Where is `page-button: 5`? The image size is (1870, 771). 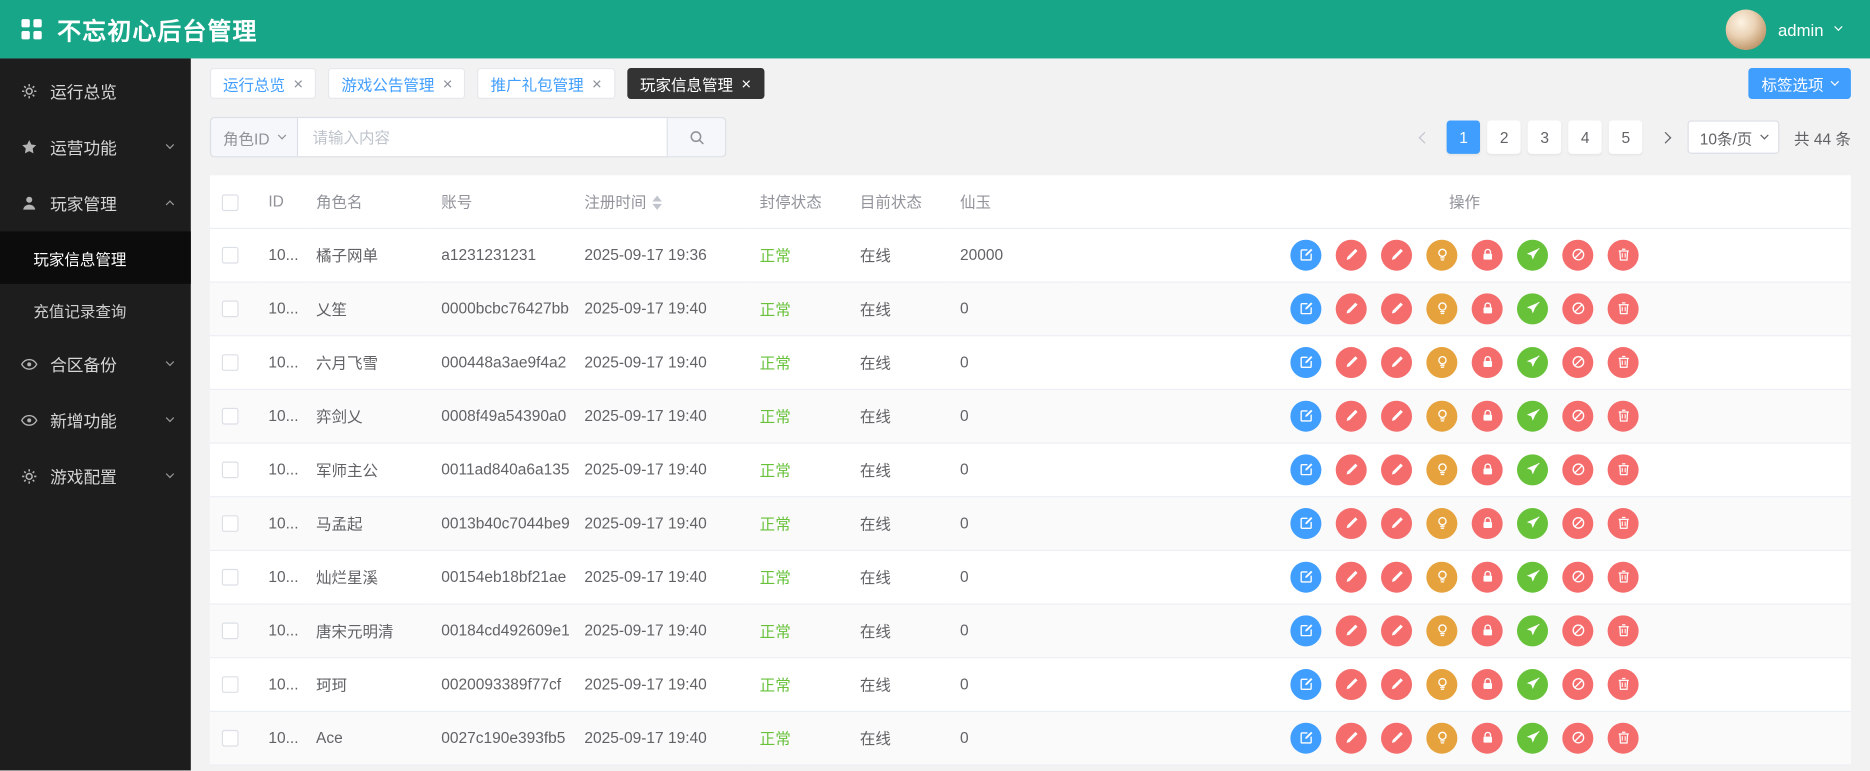 page-button: 5 is located at coordinates (1626, 137).